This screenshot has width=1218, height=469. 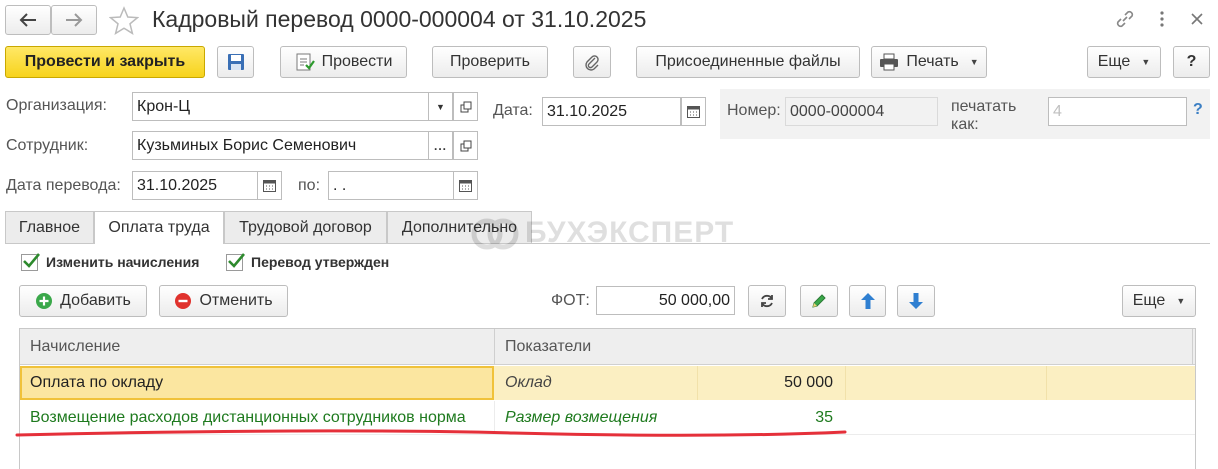 I want to click on post-button: Провести, so click(x=343, y=62).